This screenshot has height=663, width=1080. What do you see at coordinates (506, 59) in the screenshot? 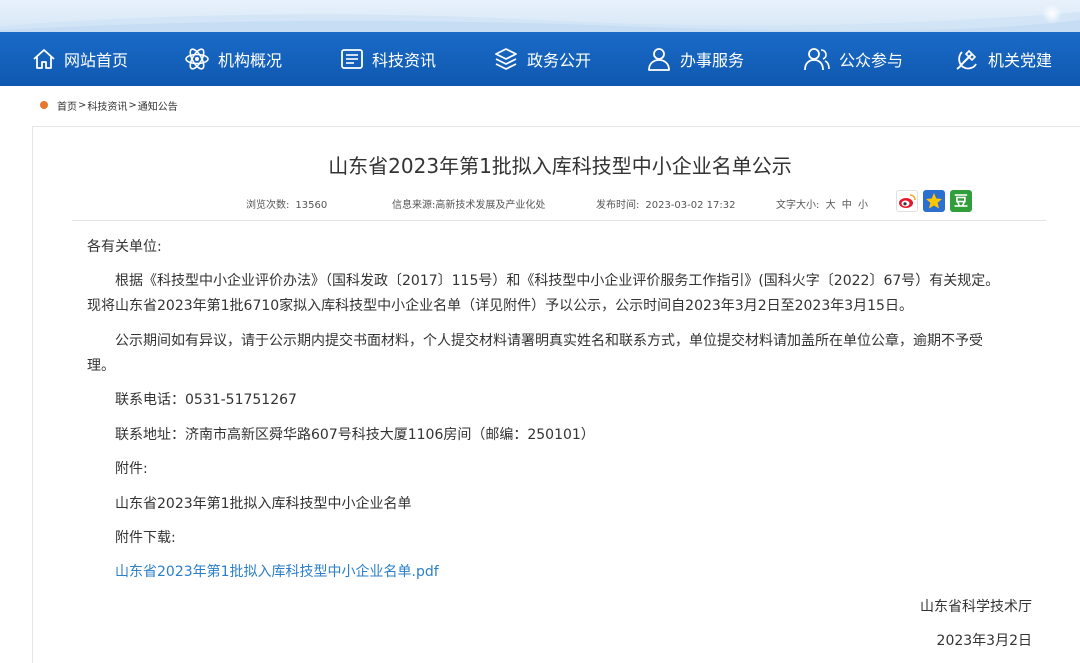
I see `layers-icon` at bounding box center [506, 59].